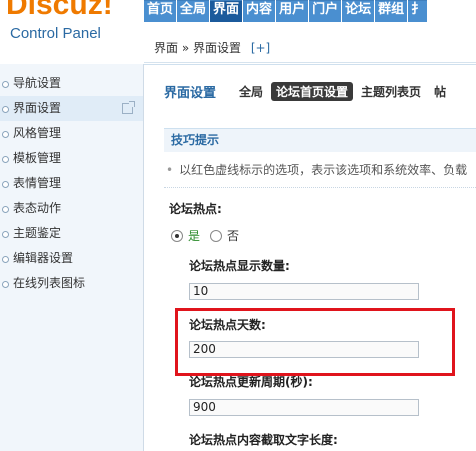  I want to click on highlight-annotation-box, so click(315, 342).